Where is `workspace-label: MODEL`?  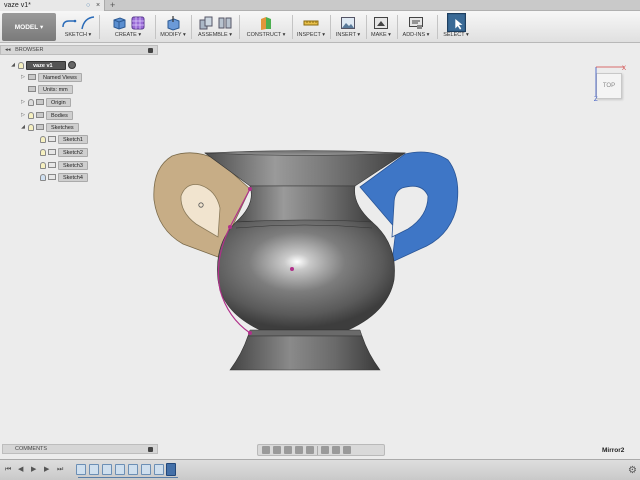
workspace-label: MODEL is located at coordinates (26, 27).